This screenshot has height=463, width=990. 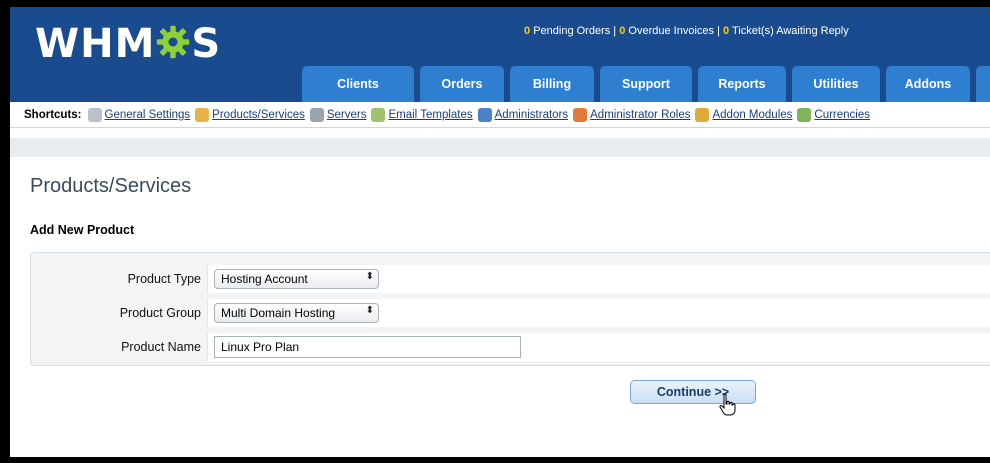 I want to click on logo-text-left: WHM, so click(x=95, y=44).